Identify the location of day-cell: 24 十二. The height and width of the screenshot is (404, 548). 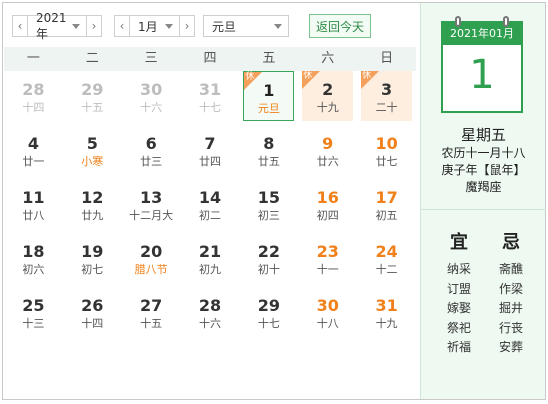
(386, 260).